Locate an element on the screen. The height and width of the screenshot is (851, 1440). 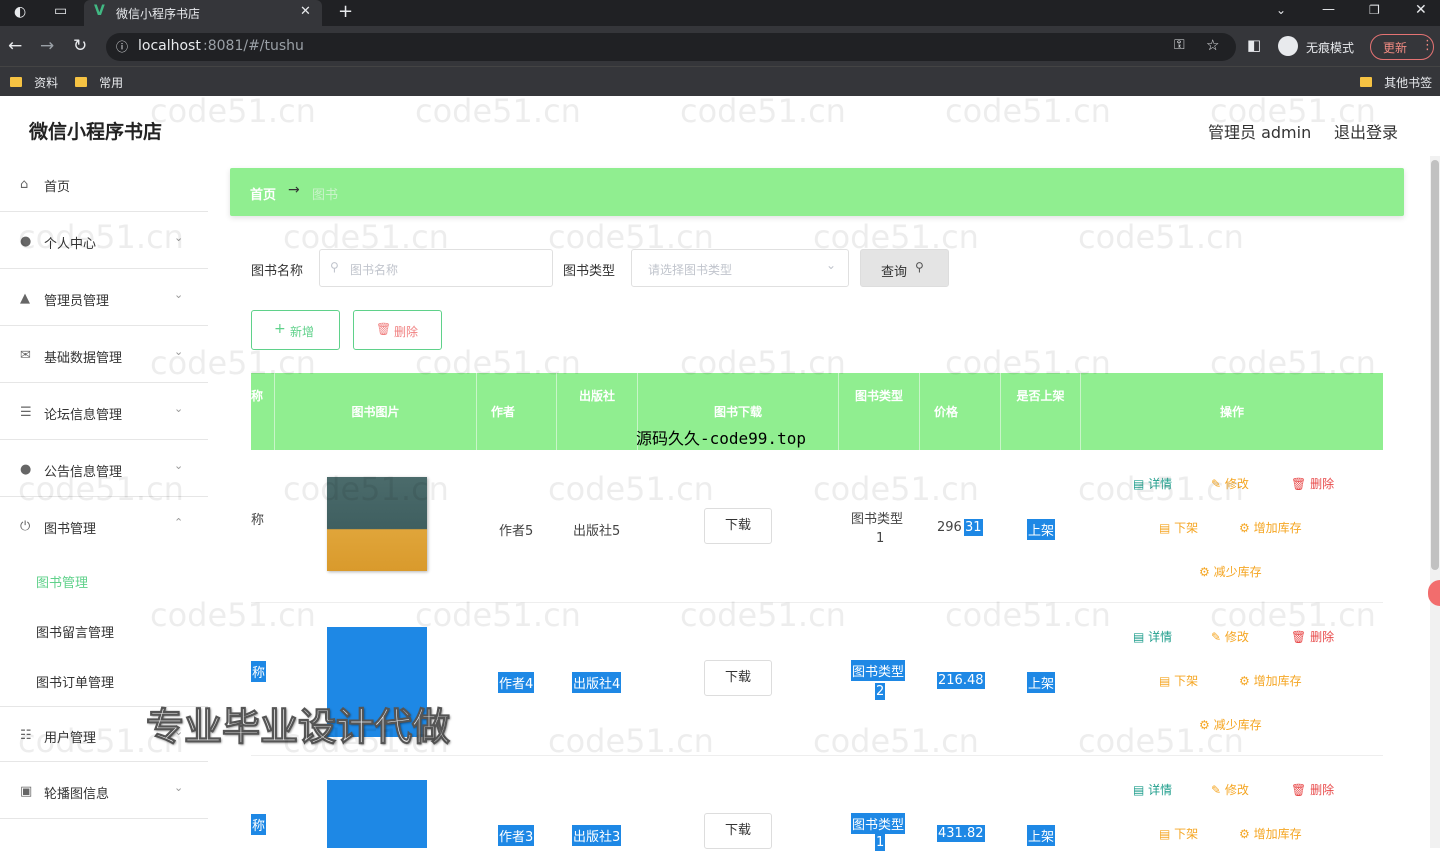
forward-icon: → is located at coordinates (47, 46).